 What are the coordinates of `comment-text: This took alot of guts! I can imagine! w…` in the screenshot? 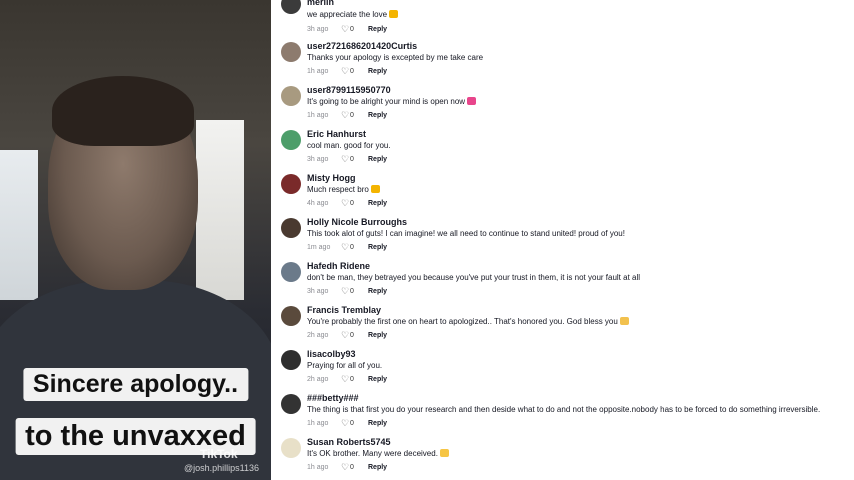 It's located at (466, 233).